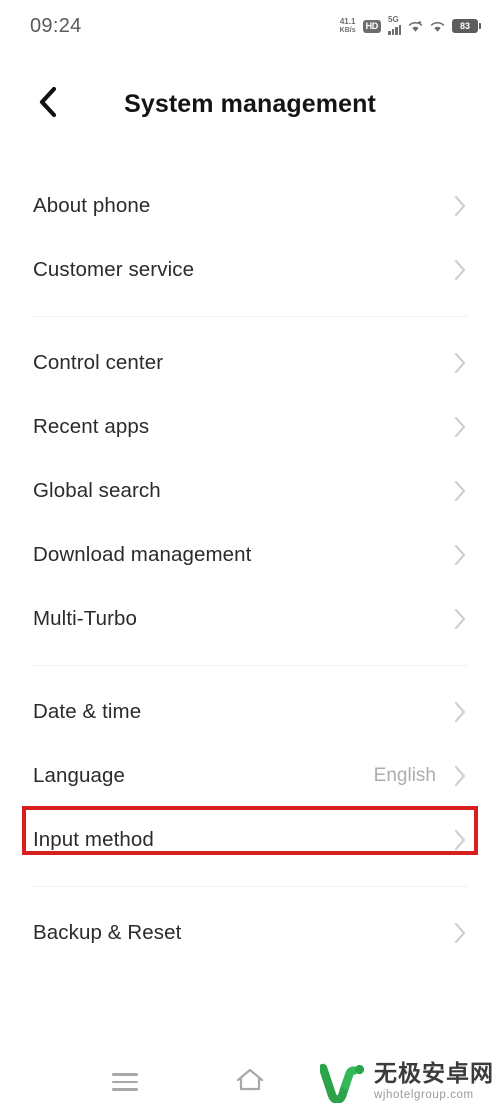  I want to click on network-speed-indicator: 41.1 KB/s, so click(347, 26).